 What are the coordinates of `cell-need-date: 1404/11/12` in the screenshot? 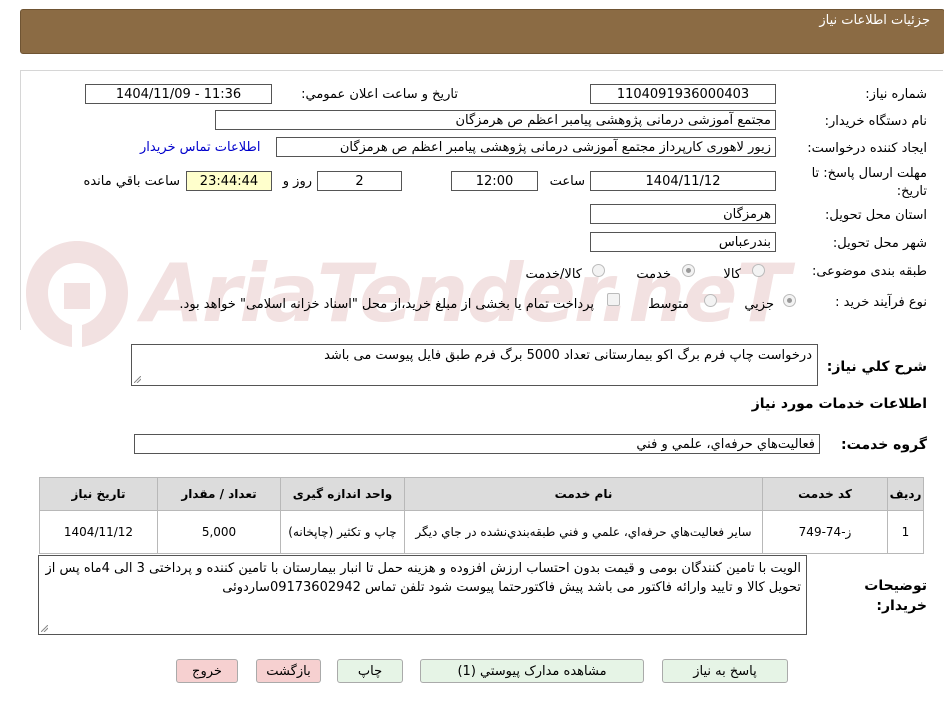 It's located at (98, 532).